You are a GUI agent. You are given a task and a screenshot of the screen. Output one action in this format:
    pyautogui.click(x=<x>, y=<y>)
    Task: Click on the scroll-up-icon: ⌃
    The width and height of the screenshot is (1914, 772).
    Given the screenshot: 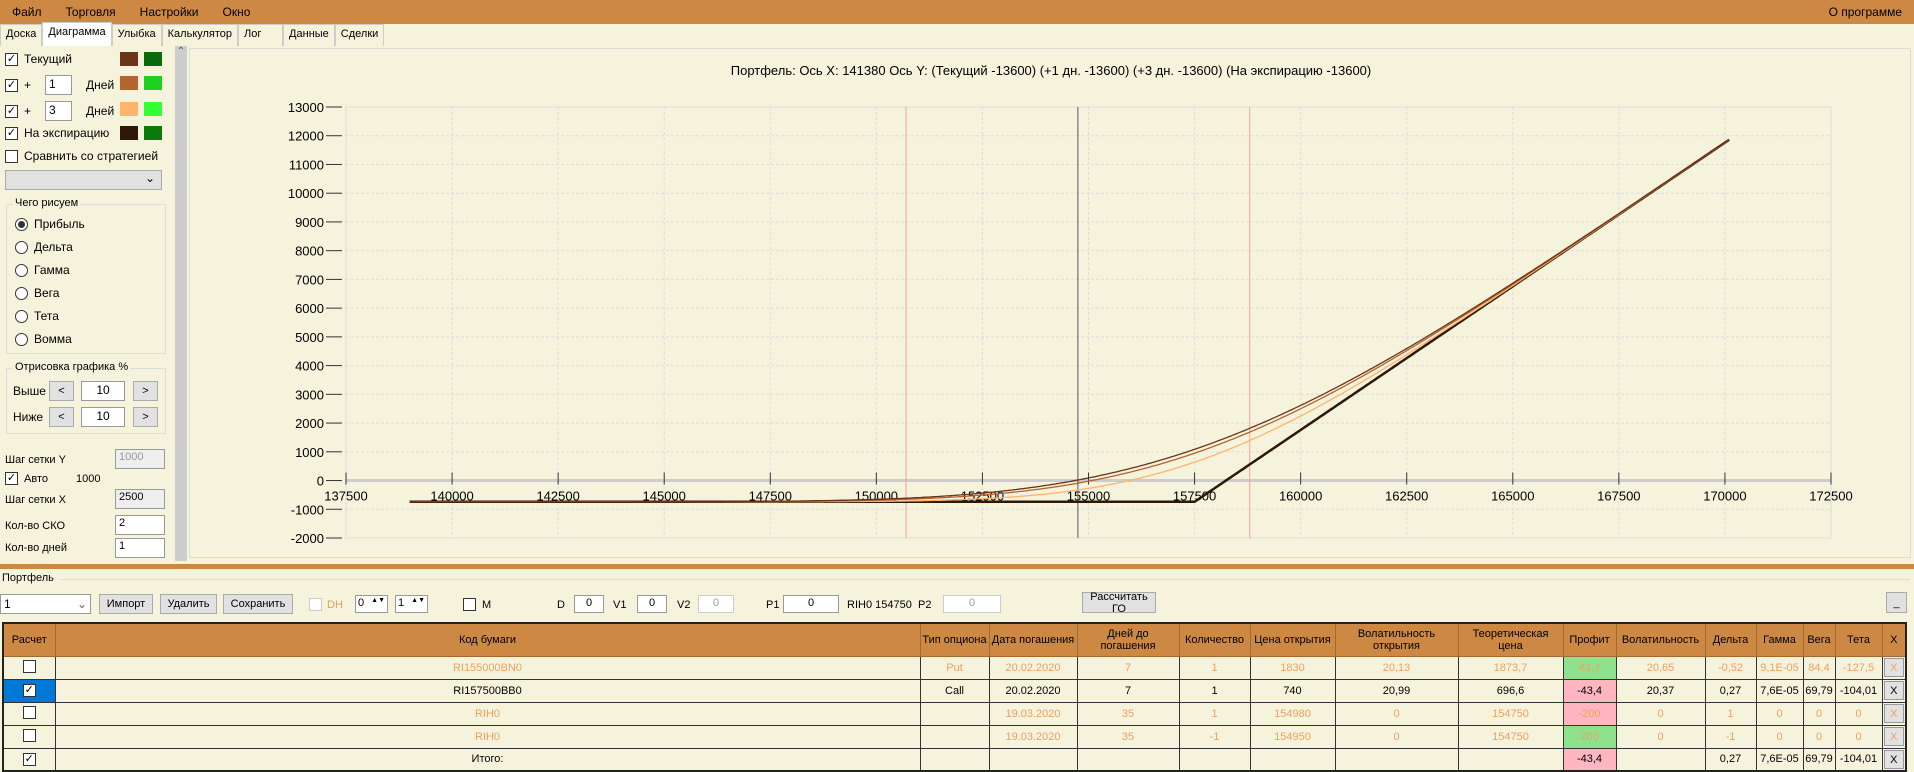 What is the action you would take?
    pyautogui.click(x=181, y=51)
    